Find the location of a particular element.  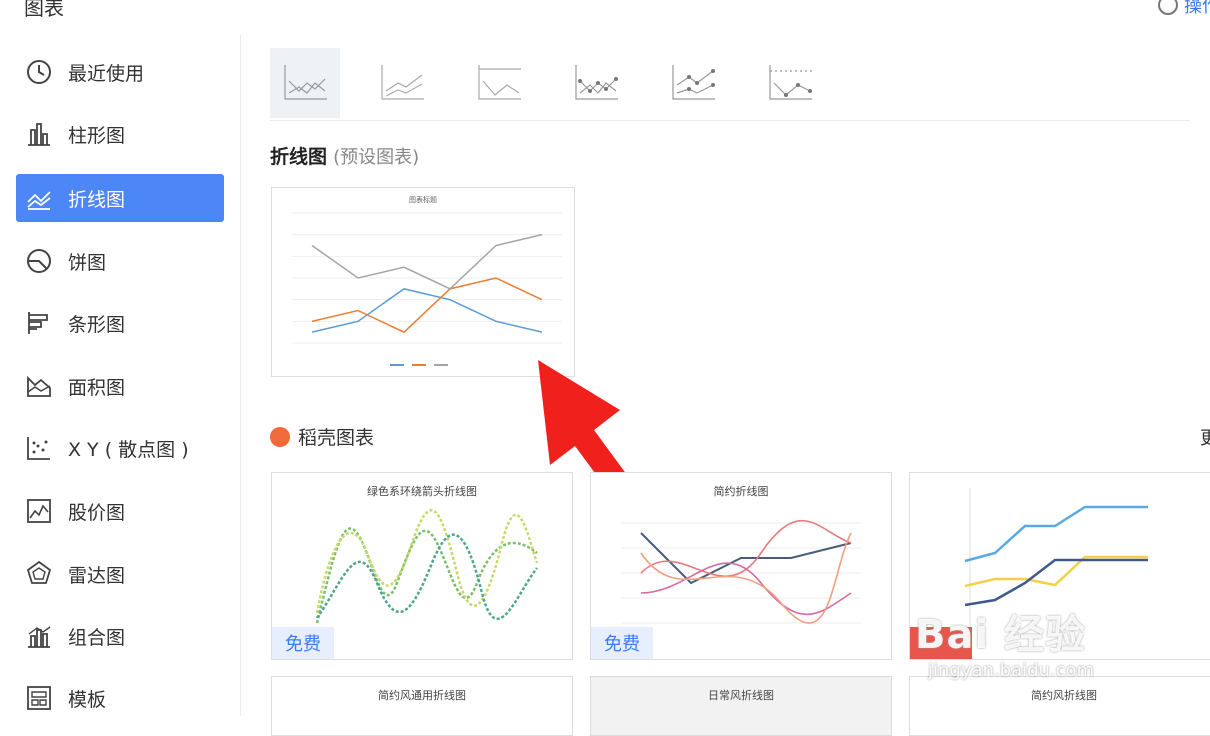

line-subtype-tabs is located at coordinates (730, 84).